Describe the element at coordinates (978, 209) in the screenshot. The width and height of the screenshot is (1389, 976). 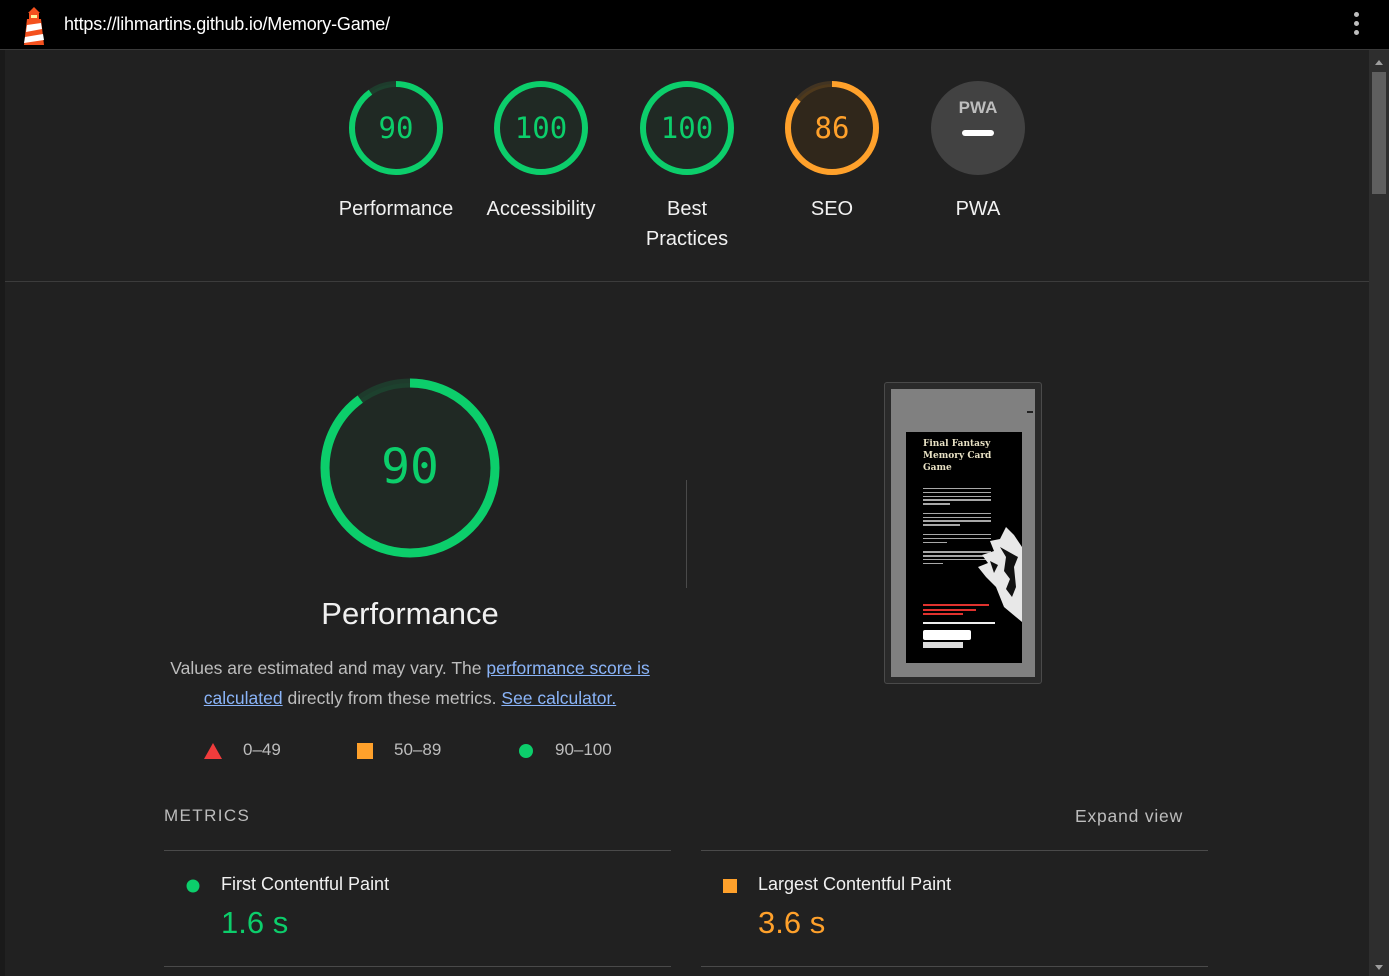
I see `gauge-label: PWA` at that location.